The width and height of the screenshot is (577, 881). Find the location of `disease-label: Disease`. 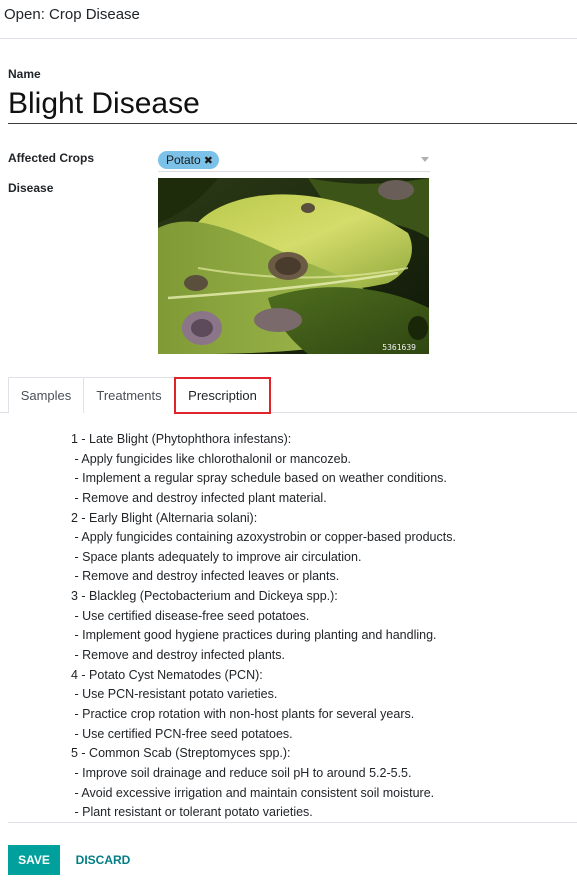

disease-label: Disease is located at coordinates (31, 188).